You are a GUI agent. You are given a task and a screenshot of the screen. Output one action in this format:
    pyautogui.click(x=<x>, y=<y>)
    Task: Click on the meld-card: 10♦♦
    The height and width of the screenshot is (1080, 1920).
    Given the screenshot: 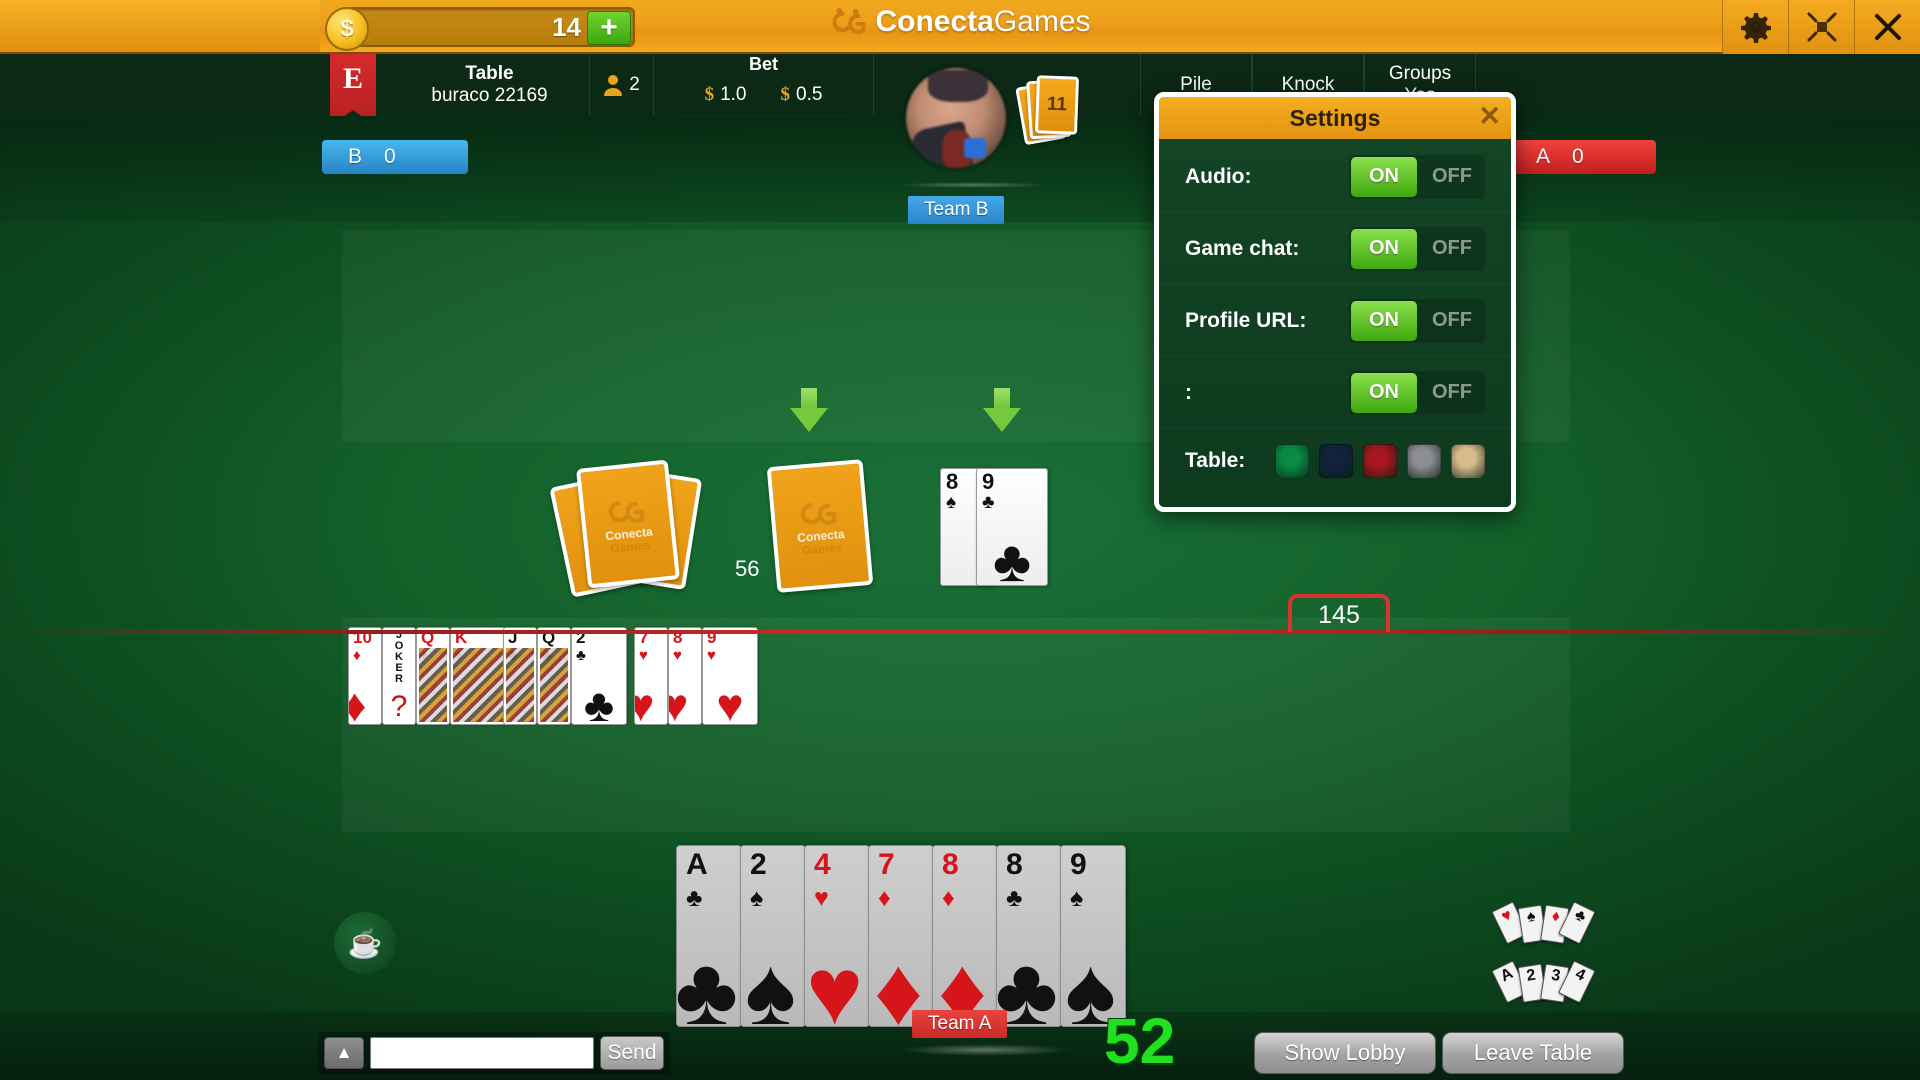 What is the action you would take?
    pyautogui.click(x=365, y=676)
    